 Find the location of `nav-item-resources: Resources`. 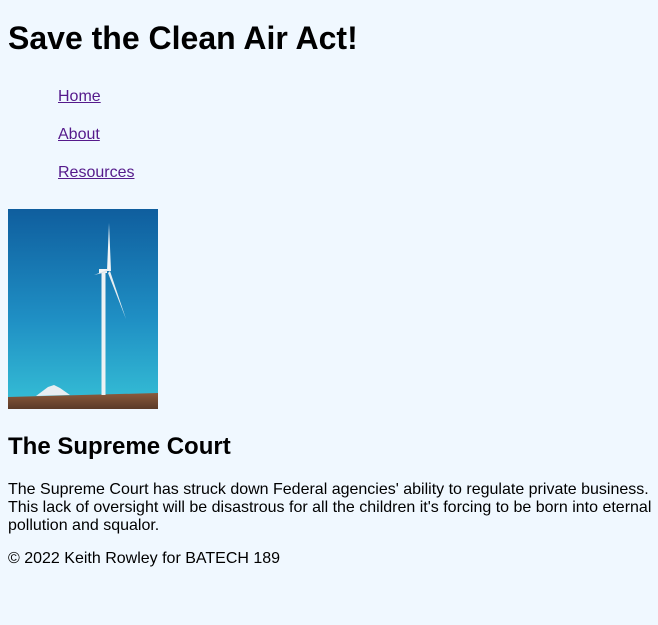

nav-item-resources: Resources is located at coordinates (96, 181).